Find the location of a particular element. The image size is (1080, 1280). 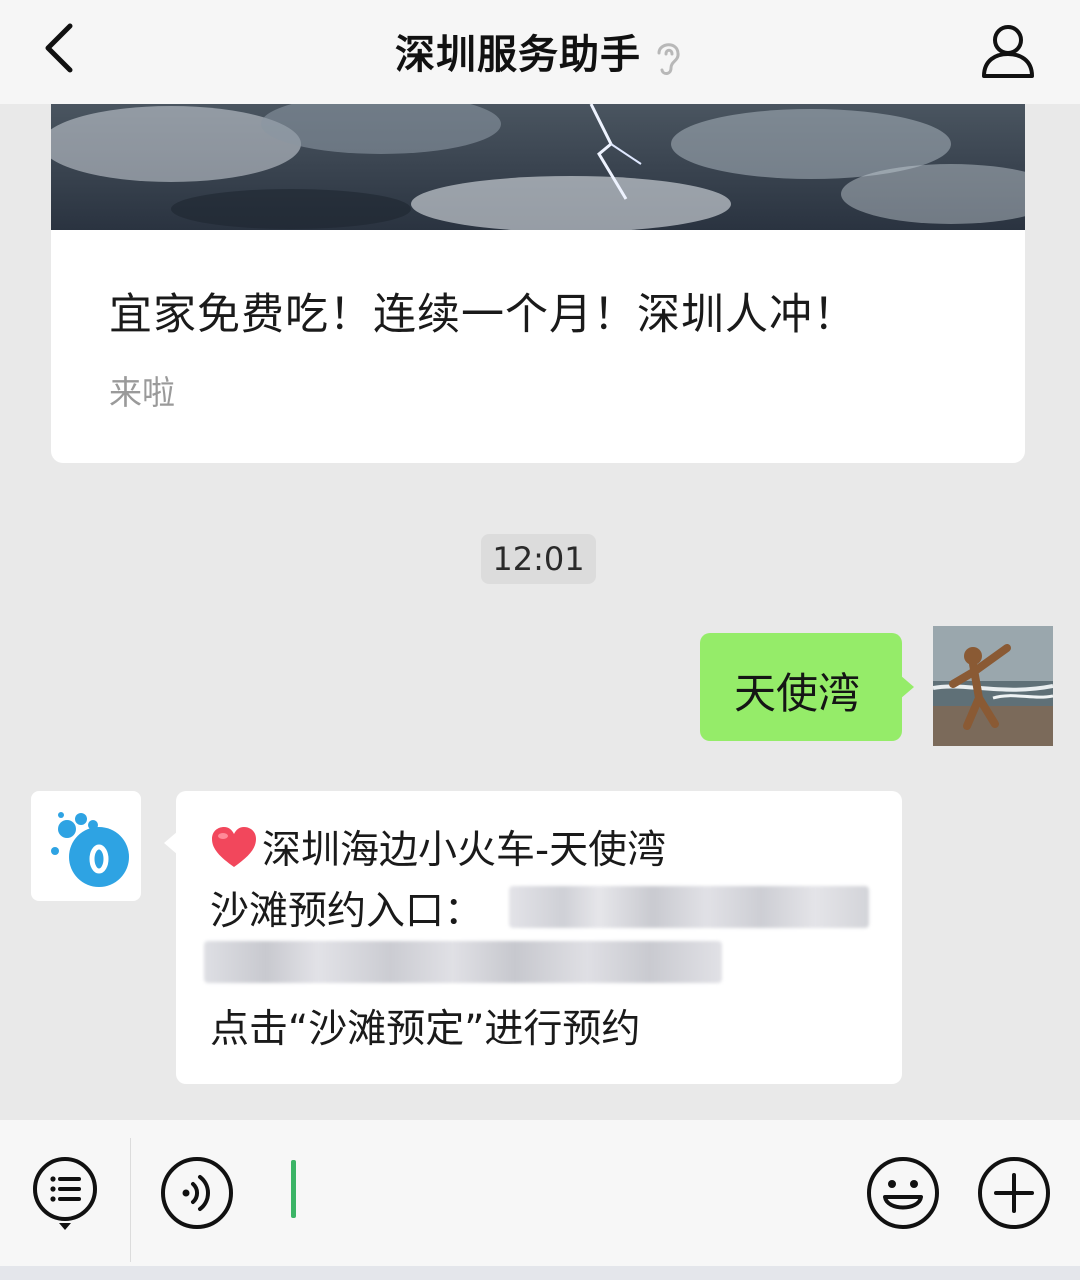

input-divider is located at coordinates (130, 1200).